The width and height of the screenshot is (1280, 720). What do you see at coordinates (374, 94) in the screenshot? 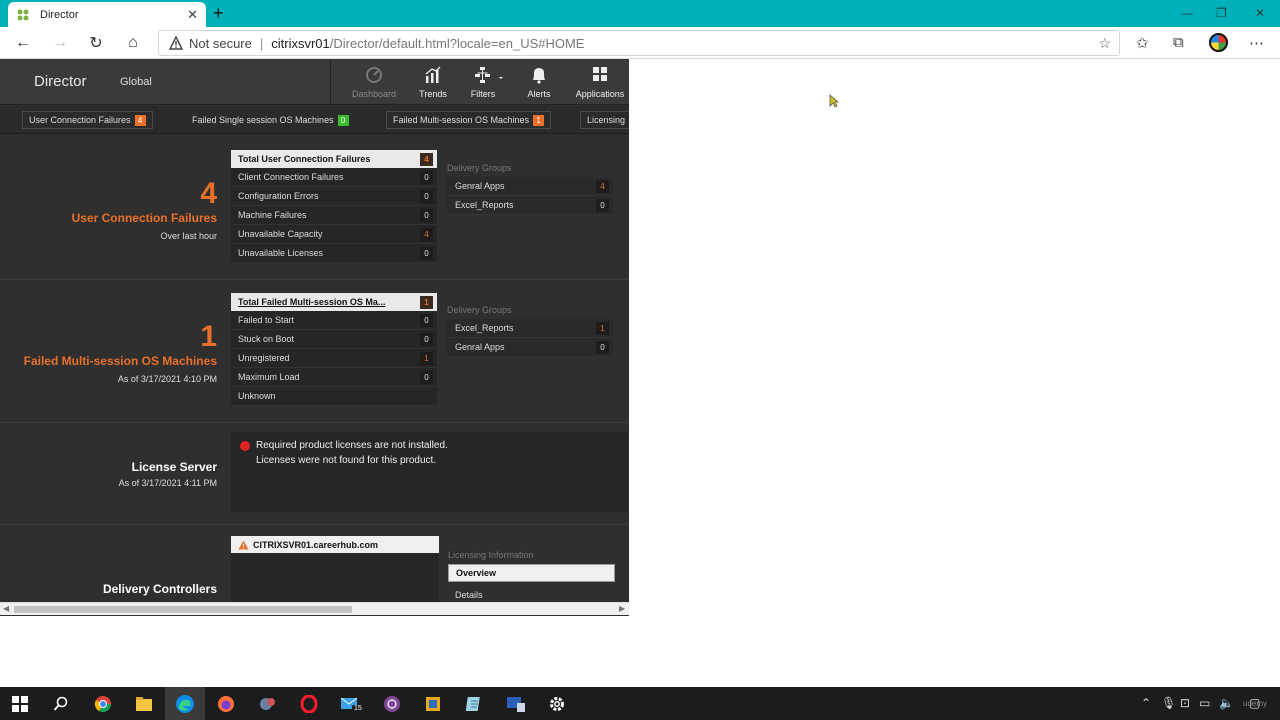
I see `nav-dashboard-label: Dashboard` at bounding box center [374, 94].